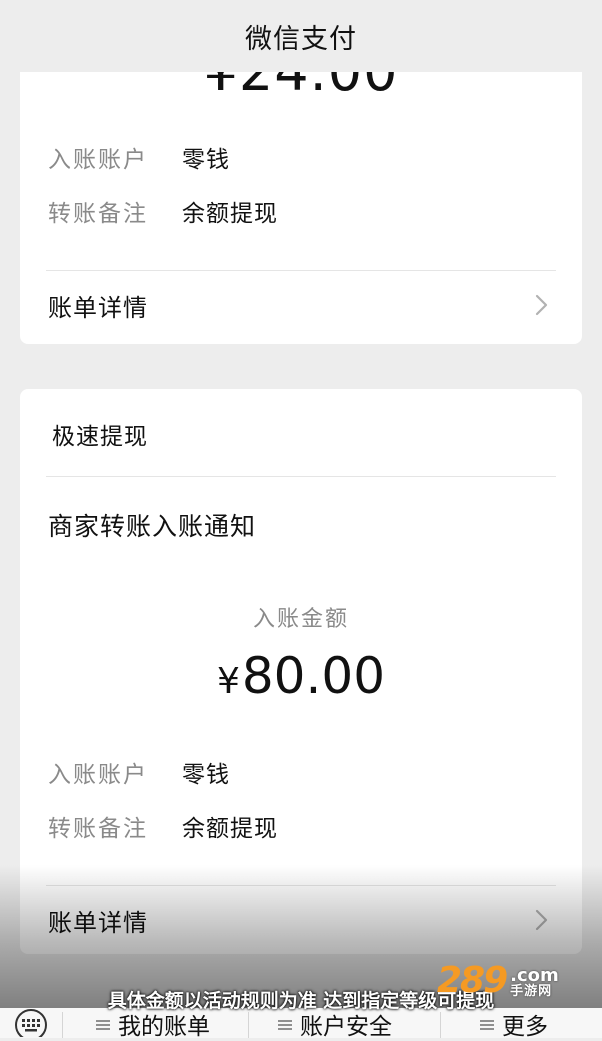 The height and width of the screenshot is (1041, 602). I want to click on amount-value: ¥80.00, so click(301, 676).